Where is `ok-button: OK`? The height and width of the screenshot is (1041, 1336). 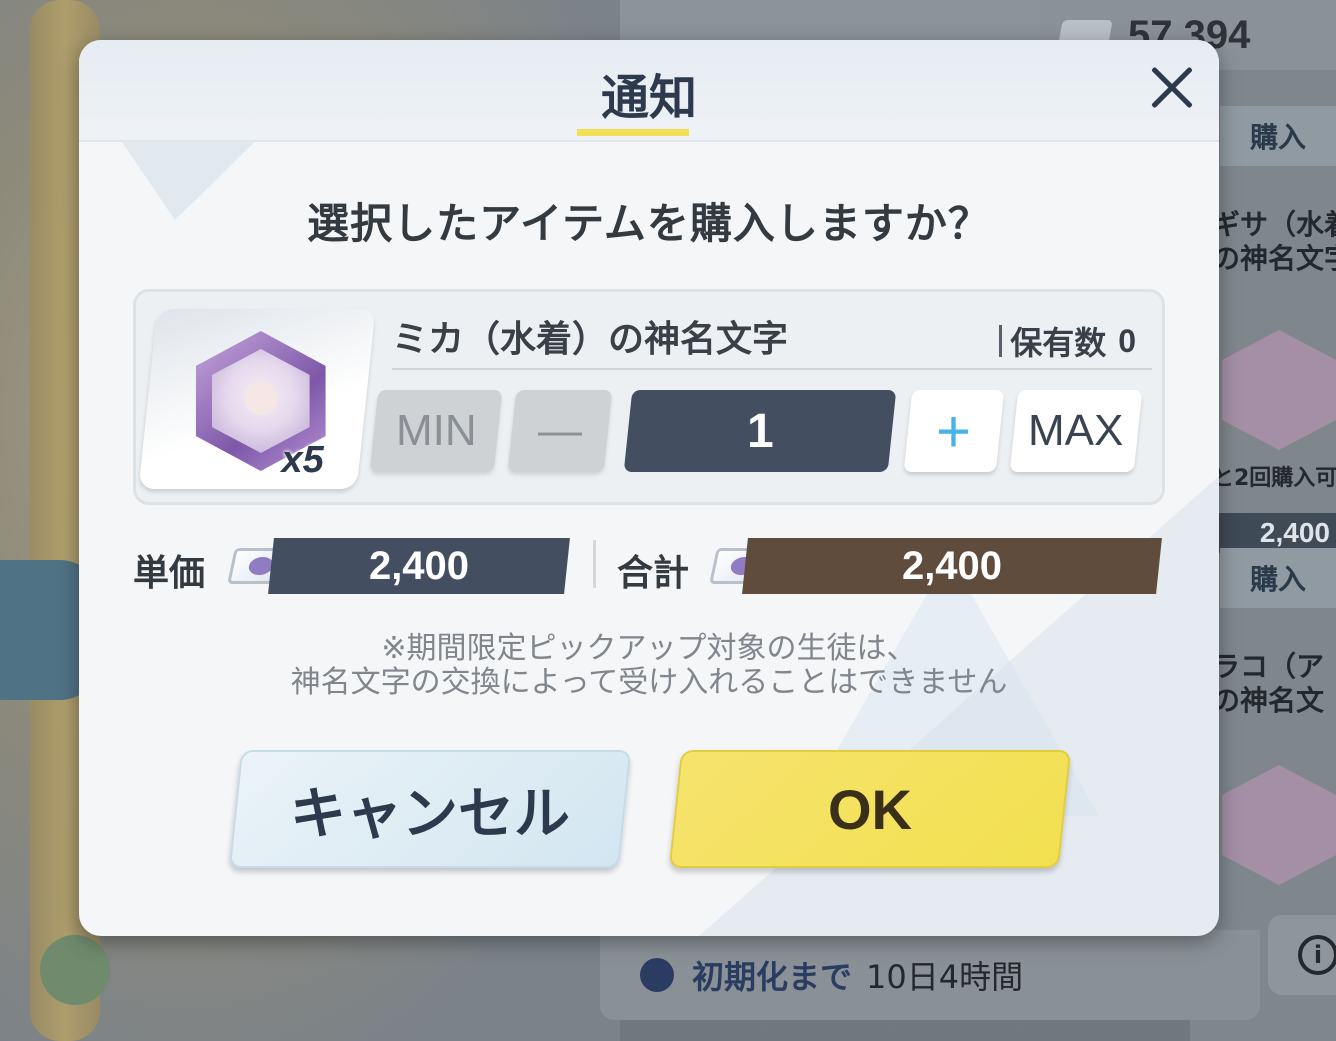 ok-button: OK is located at coordinates (870, 809).